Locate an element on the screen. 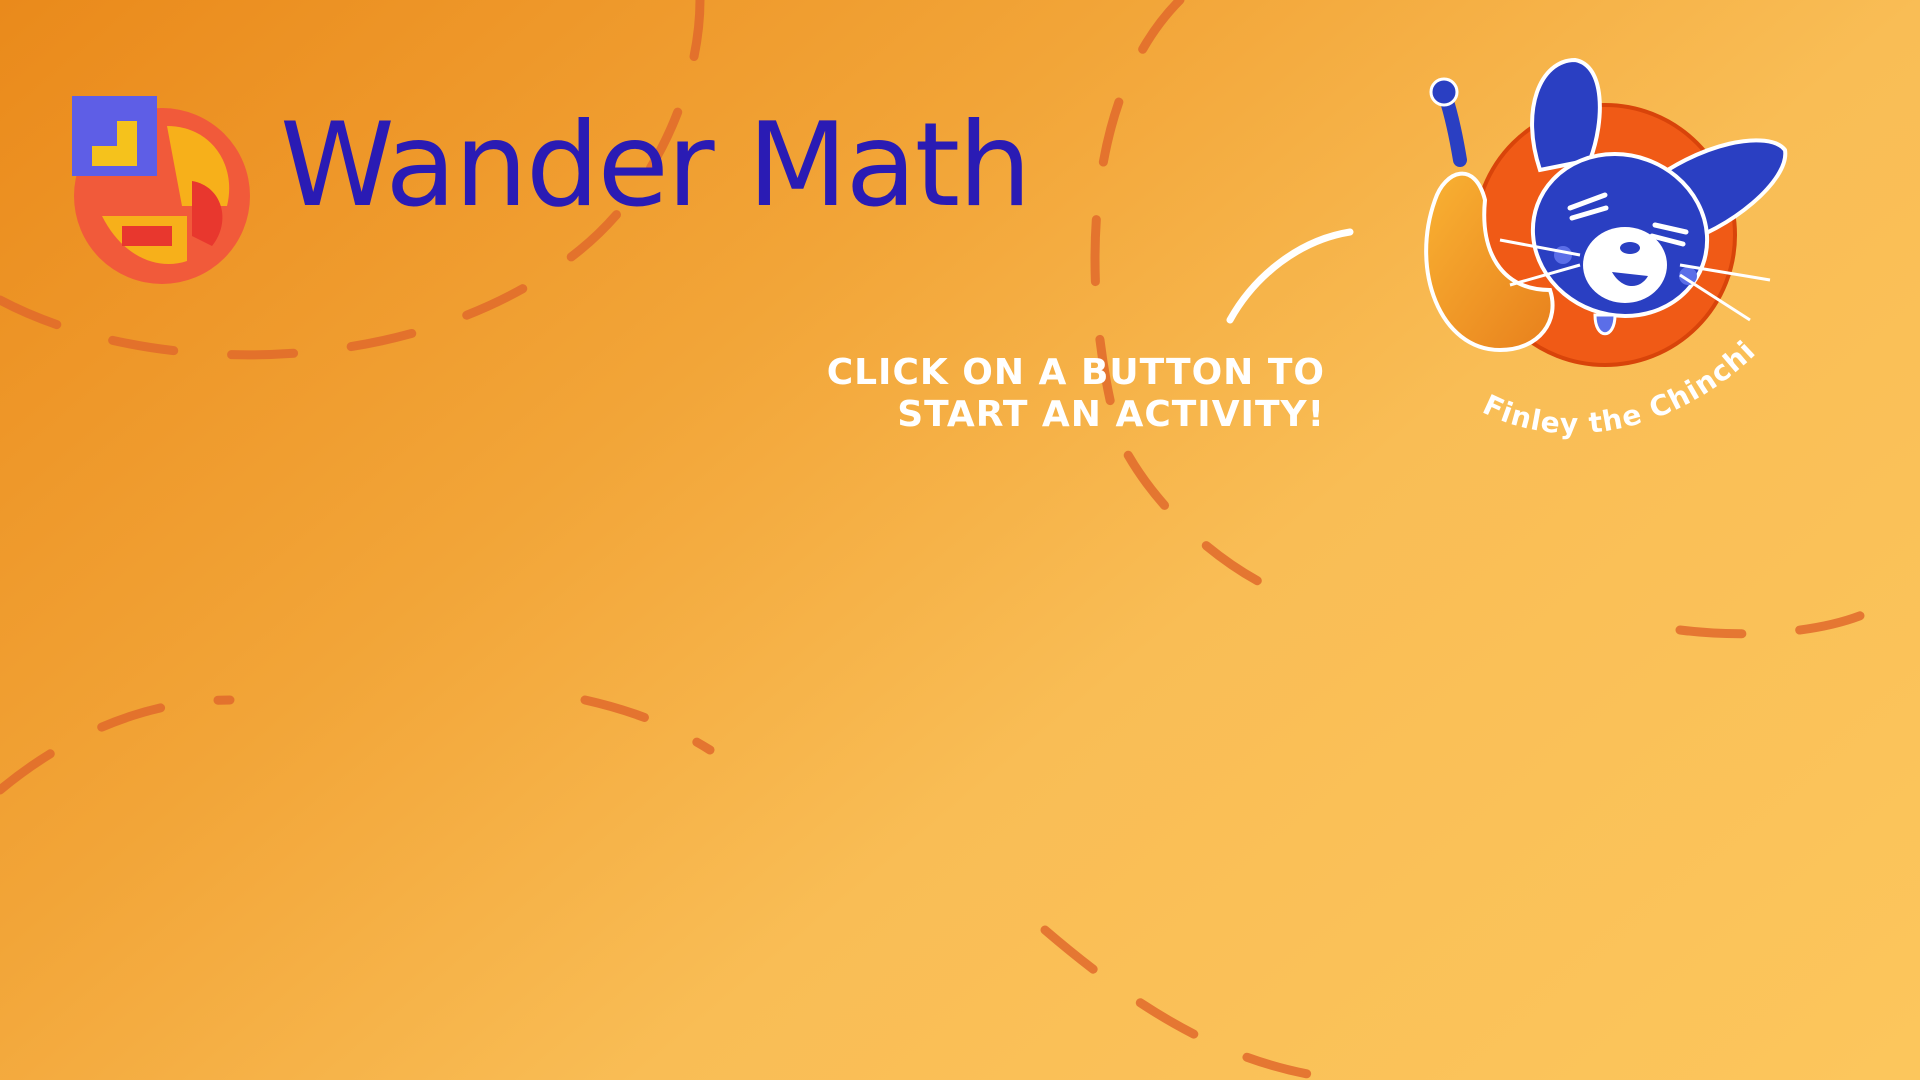 The image size is (1920, 1080). instruction-text: Click on a button to start an activity! is located at coordinates (1075, 393).